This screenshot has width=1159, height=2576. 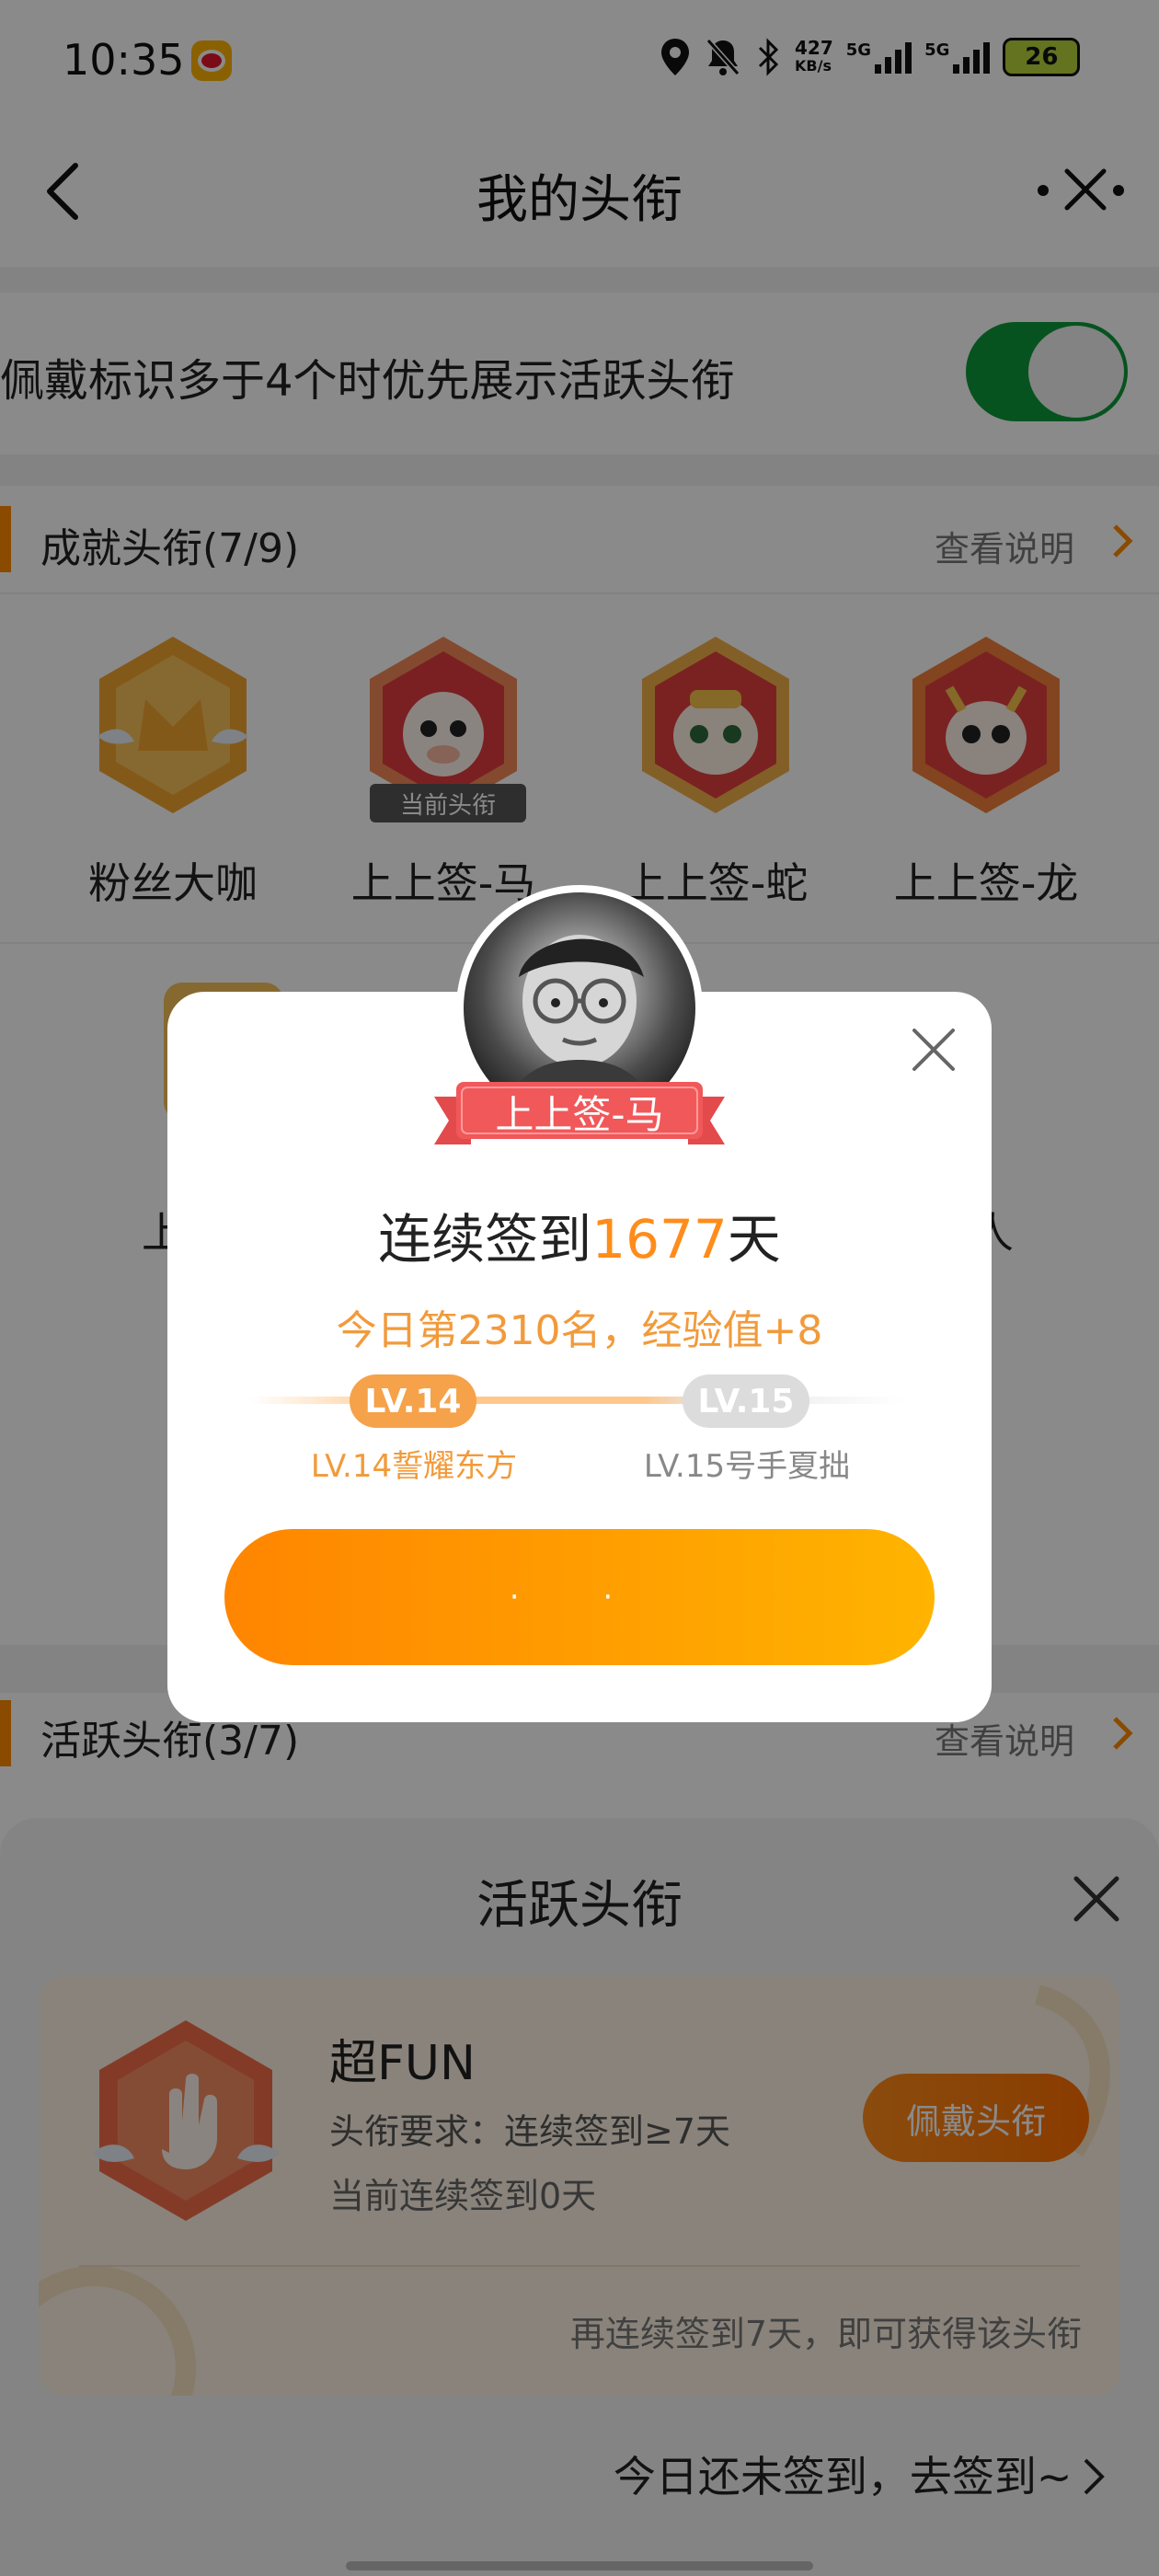 What do you see at coordinates (746, 1401) in the screenshot?
I see `level-next-pill: LV.15` at bounding box center [746, 1401].